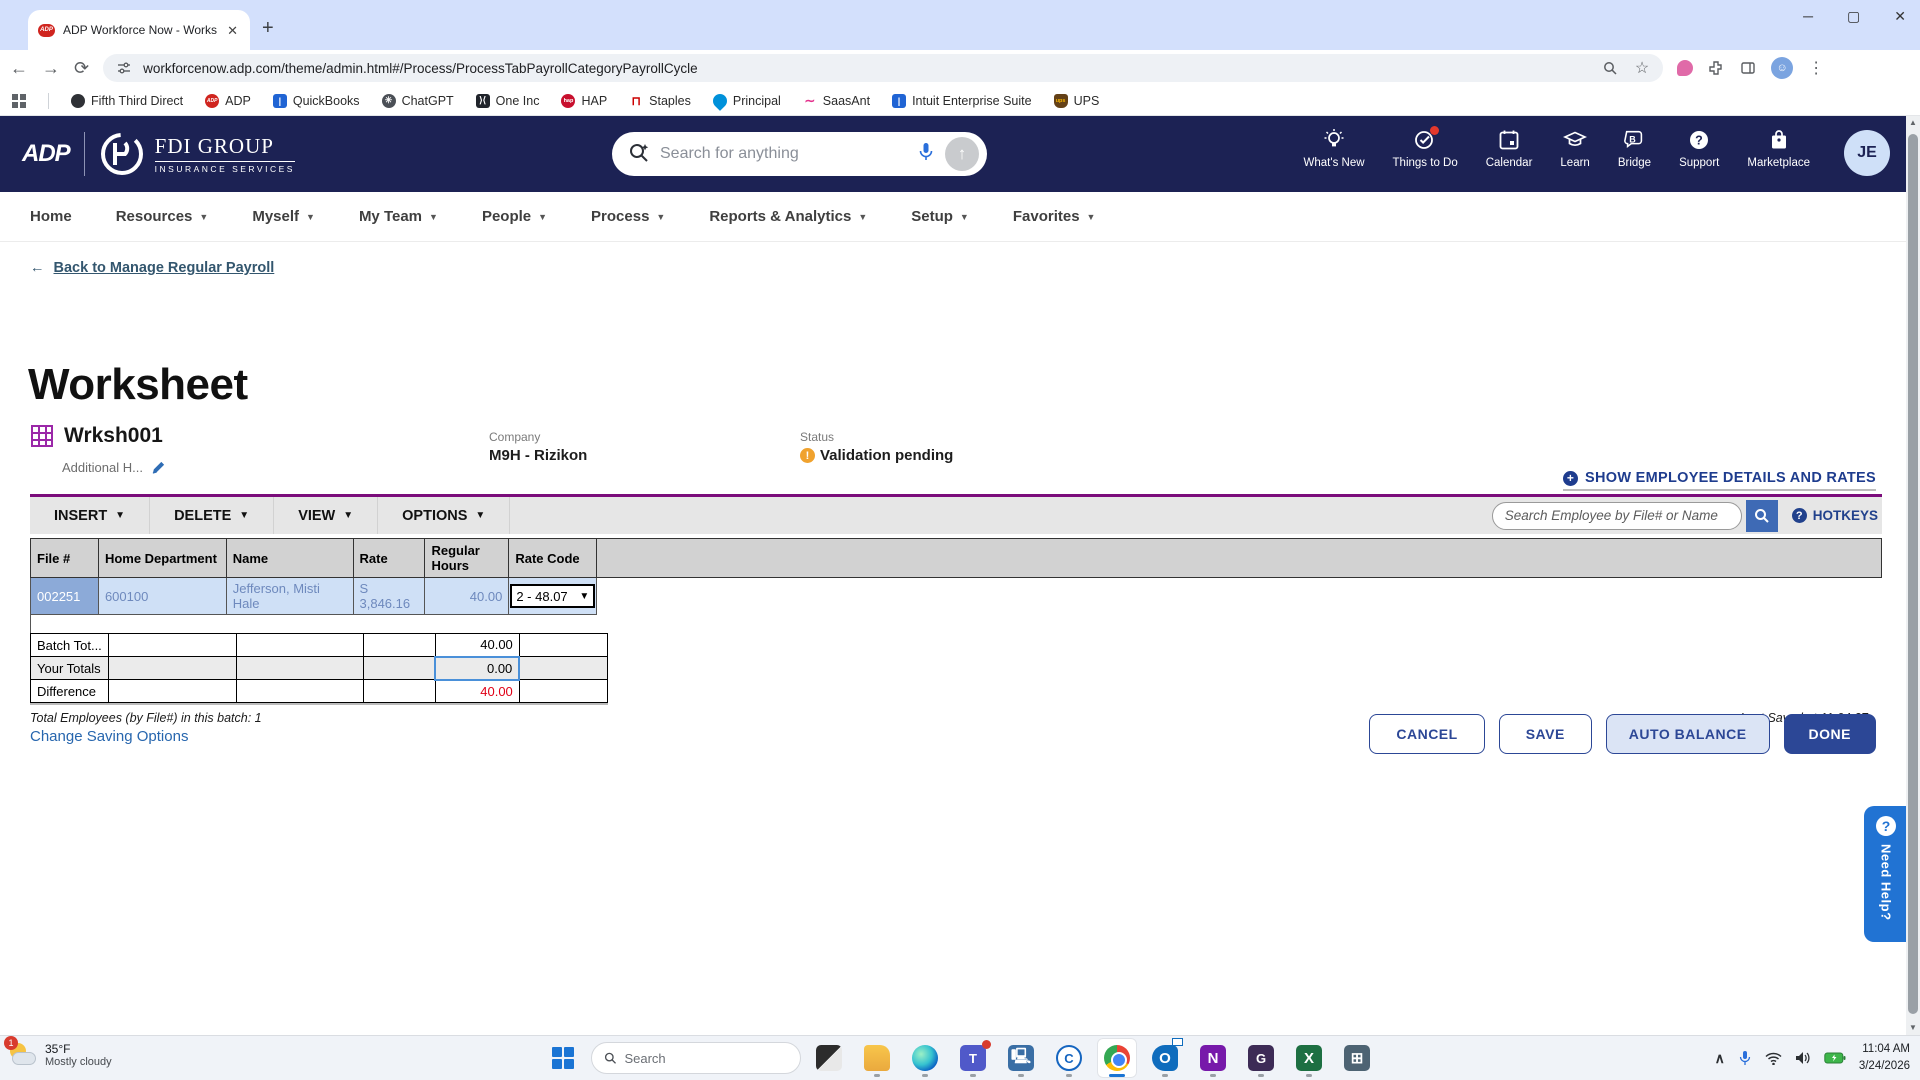 The image size is (1920, 1080). Describe the element at coordinates (398, 216) in the screenshot. I see `nav-my-team: My Team ▼` at that location.